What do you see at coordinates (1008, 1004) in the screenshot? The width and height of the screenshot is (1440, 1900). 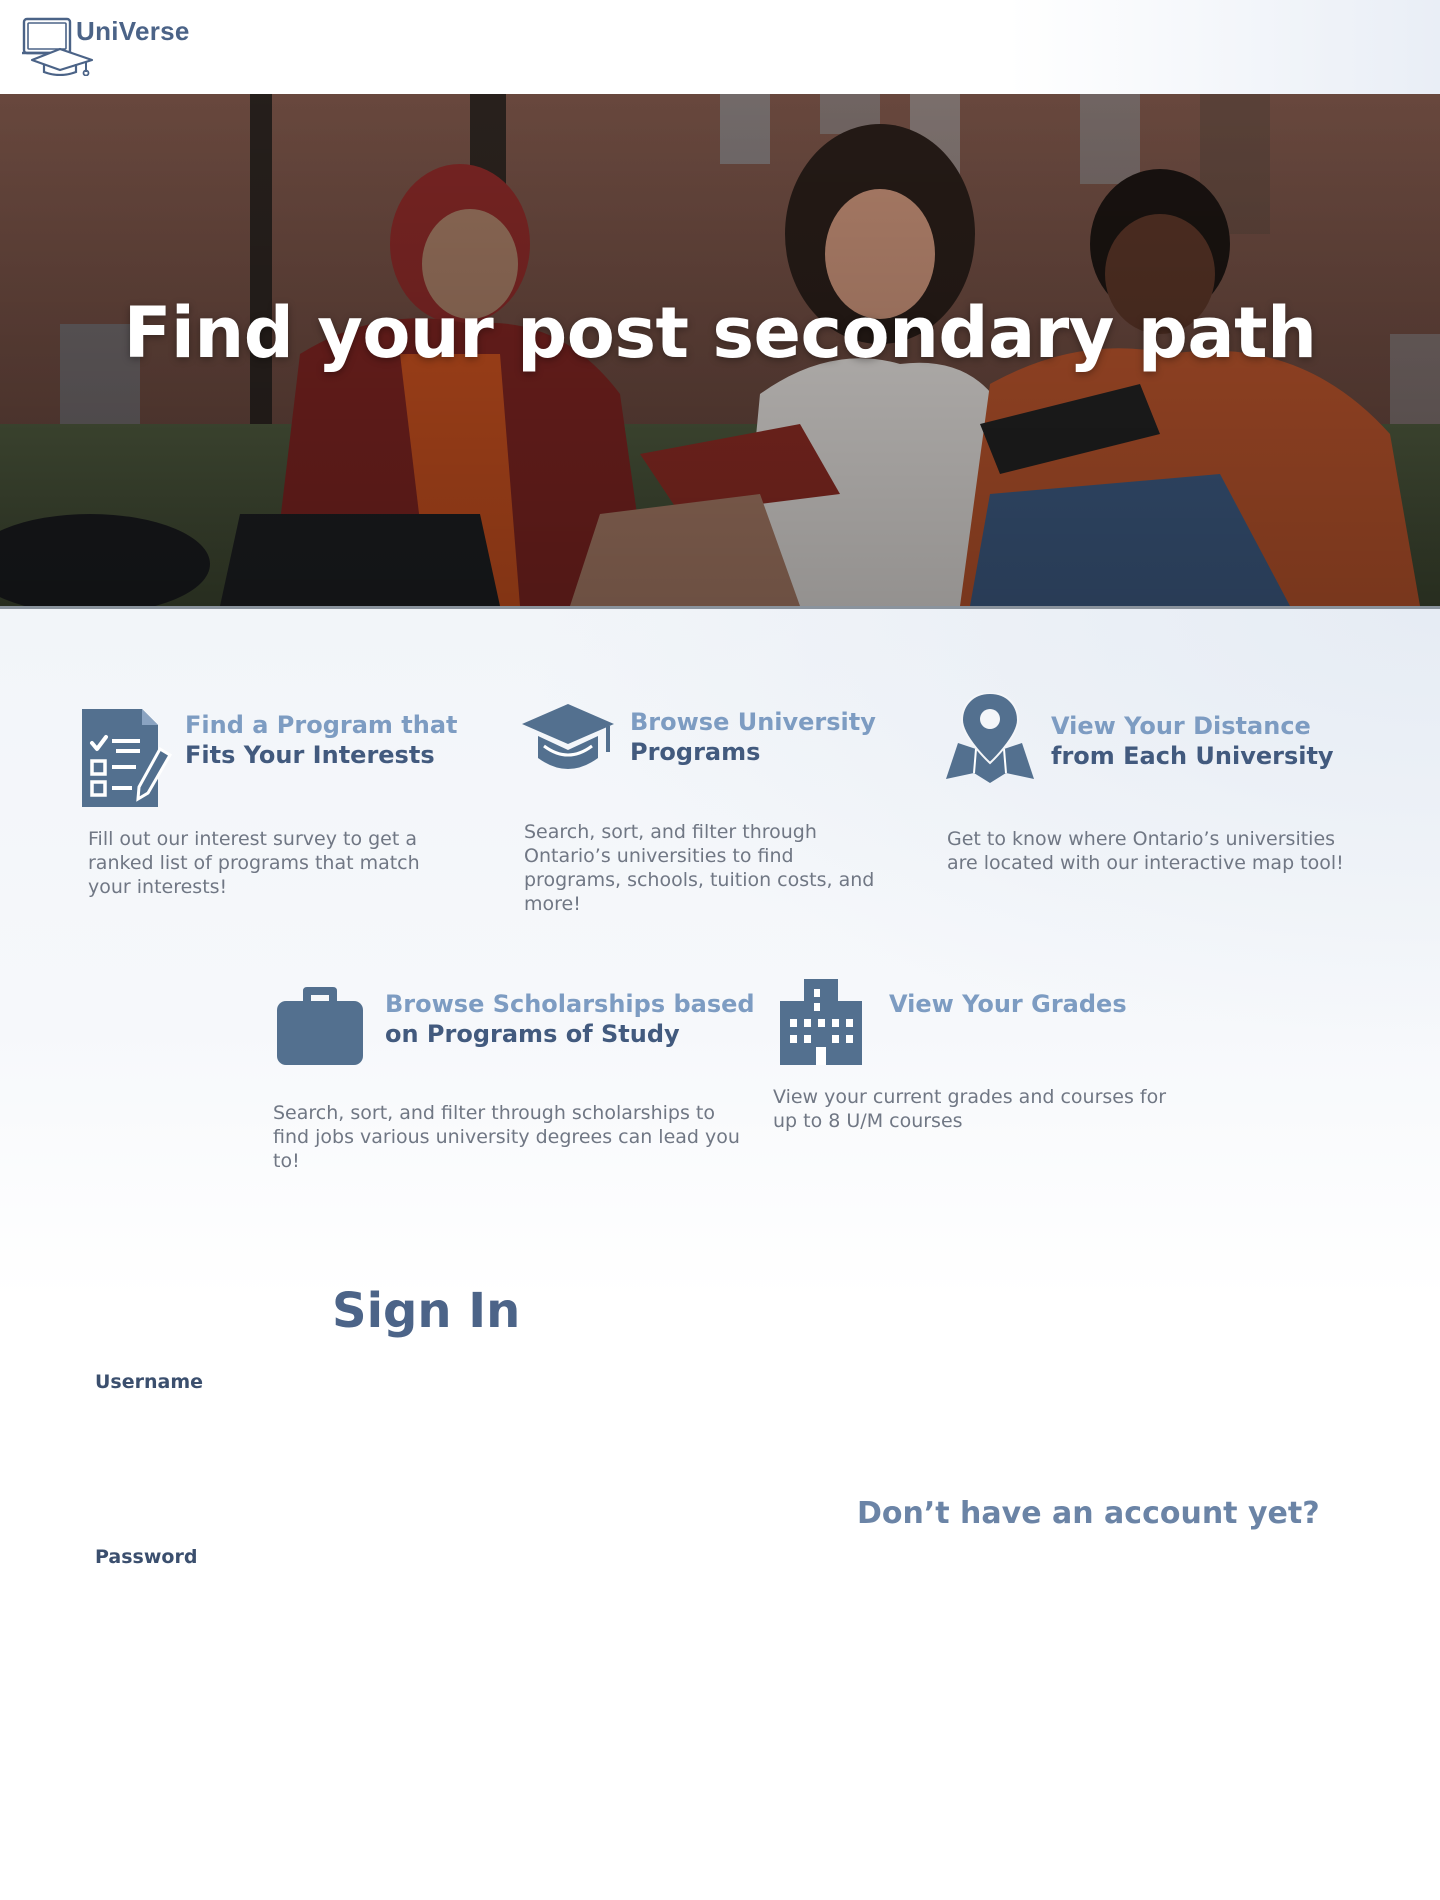 I see `feature-title: View Your Grades` at bounding box center [1008, 1004].